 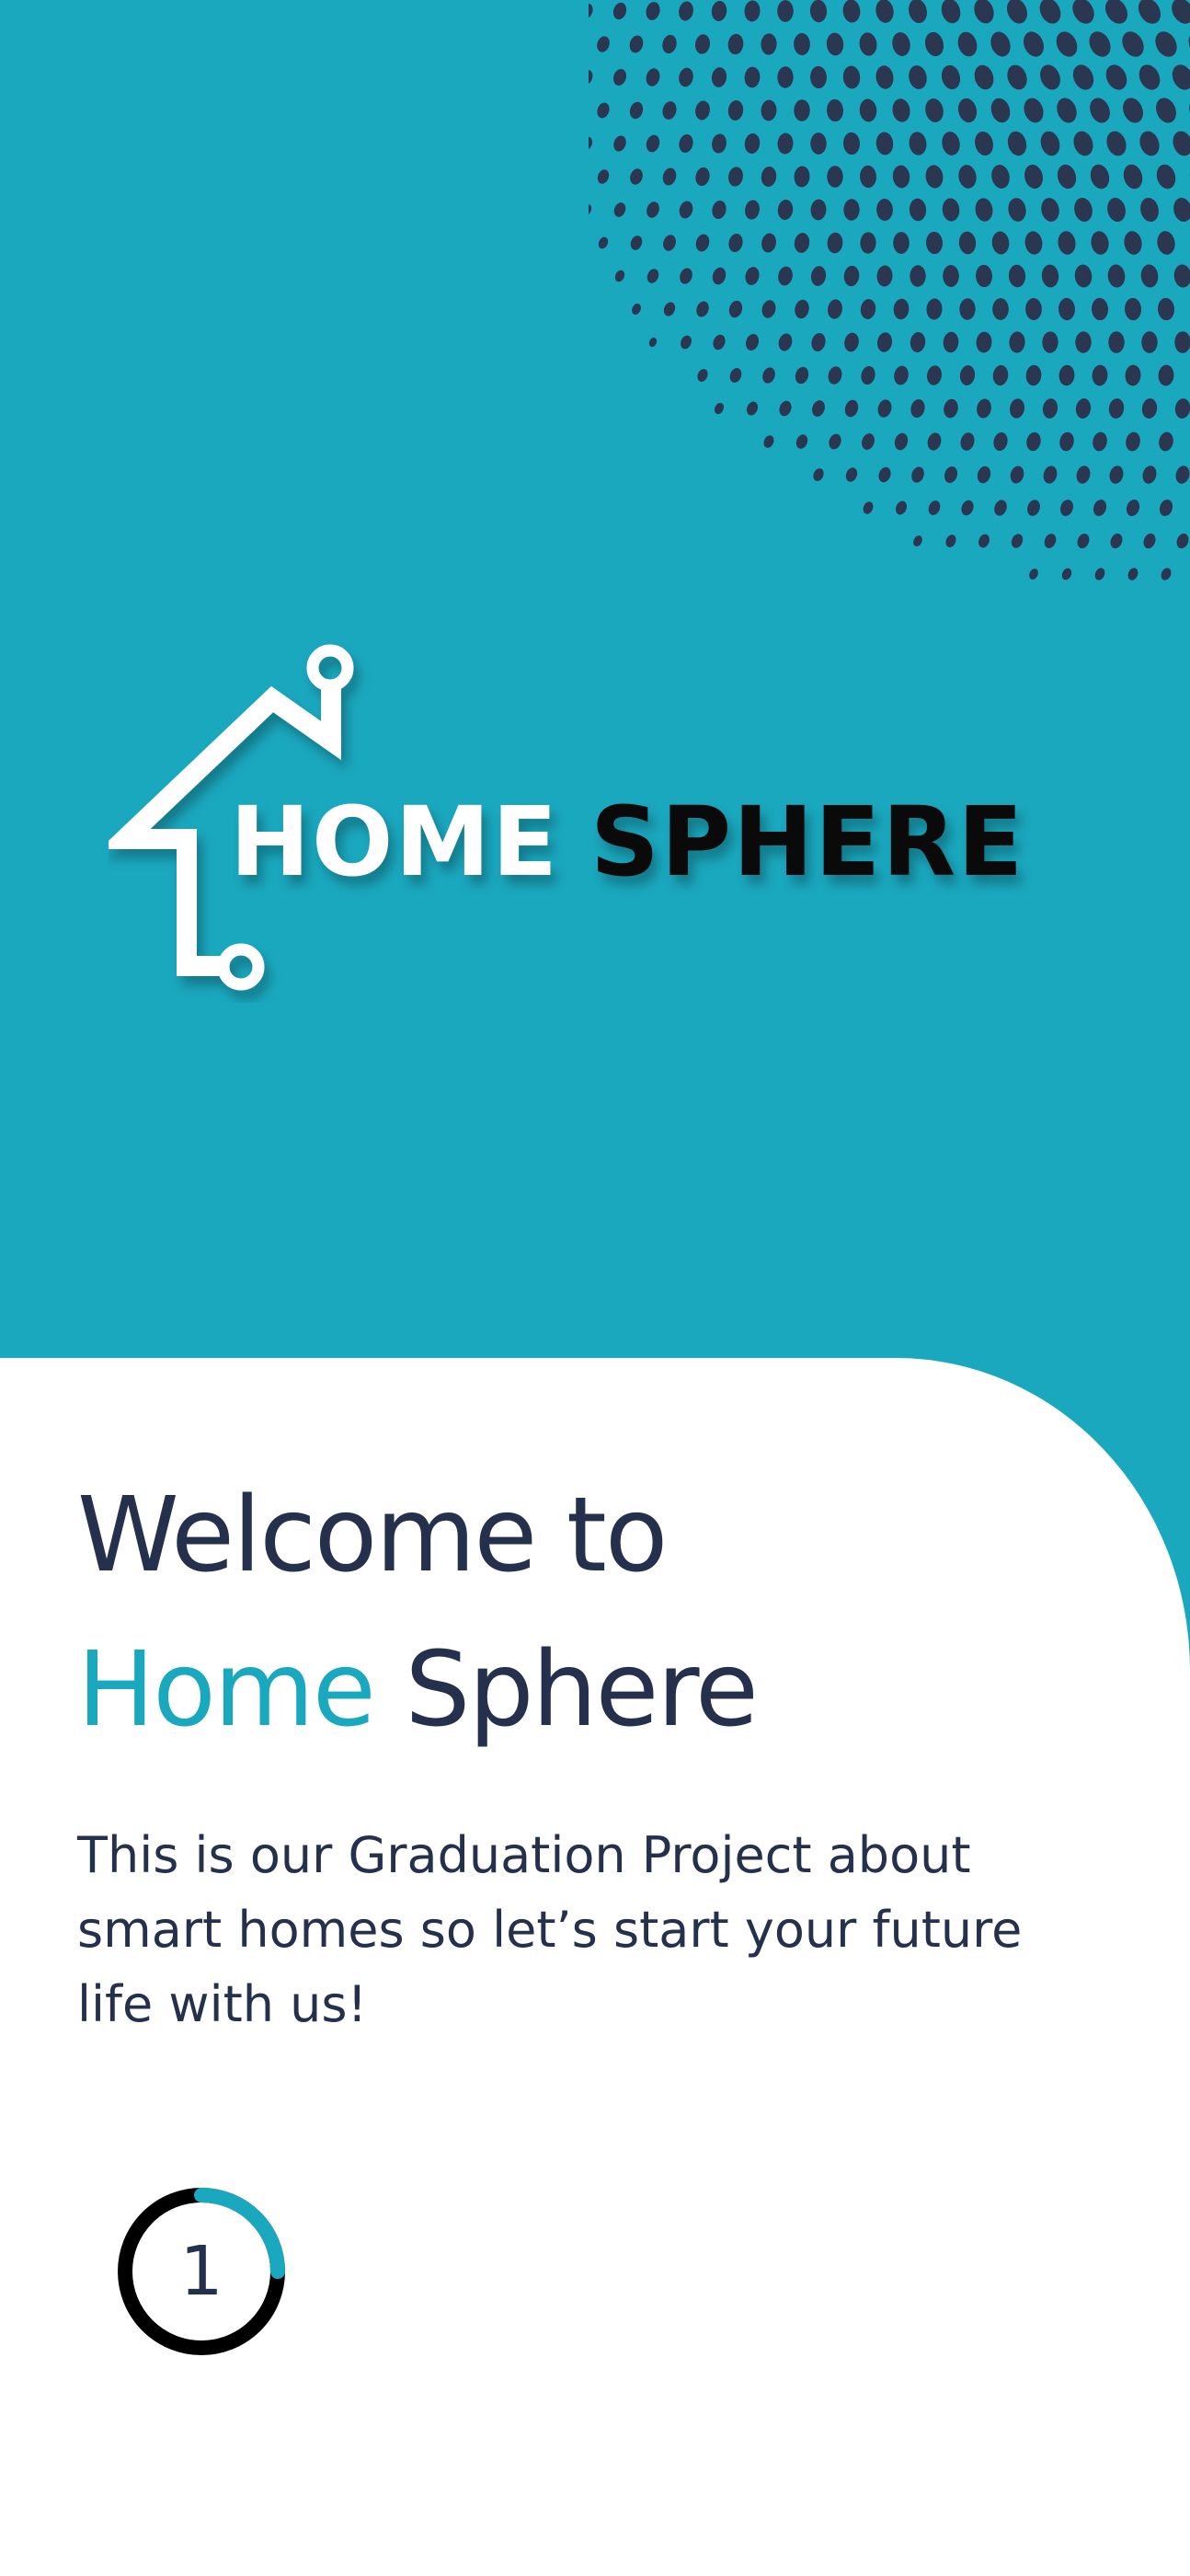 I want to click on next-step-progress-button: 1, so click(x=201, y=2271).